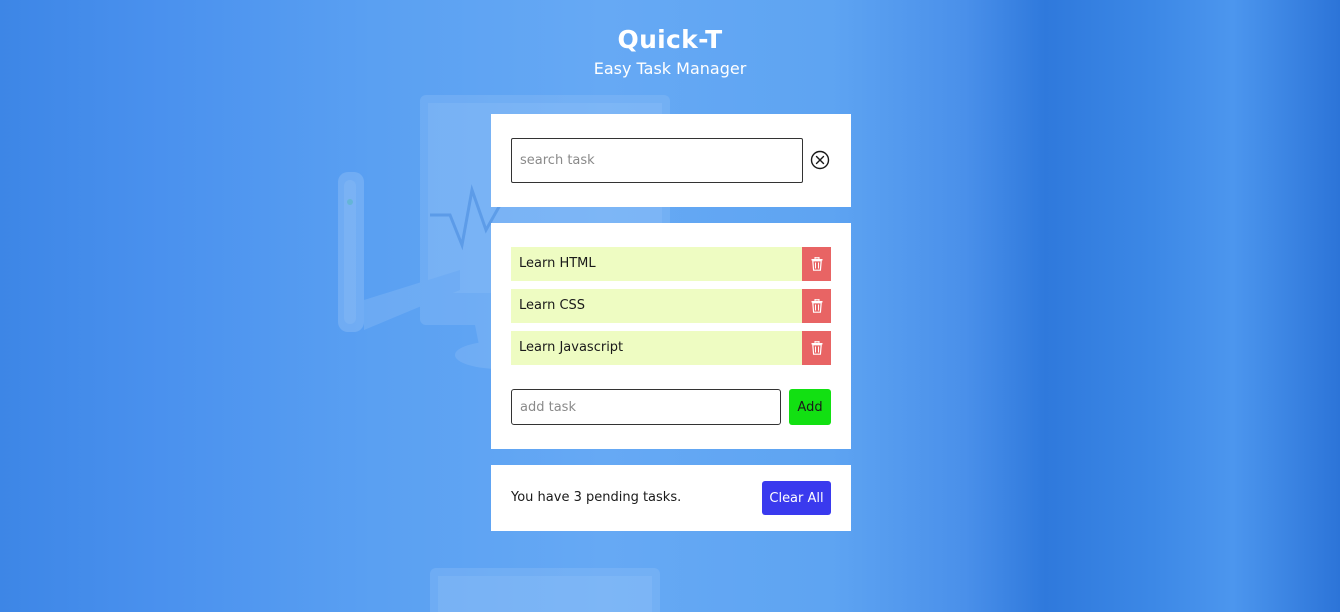 This screenshot has height=612, width=1340. What do you see at coordinates (670, 39) in the screenshot?
I see `app-title: Quick-T` at bounding box center [670, 39].